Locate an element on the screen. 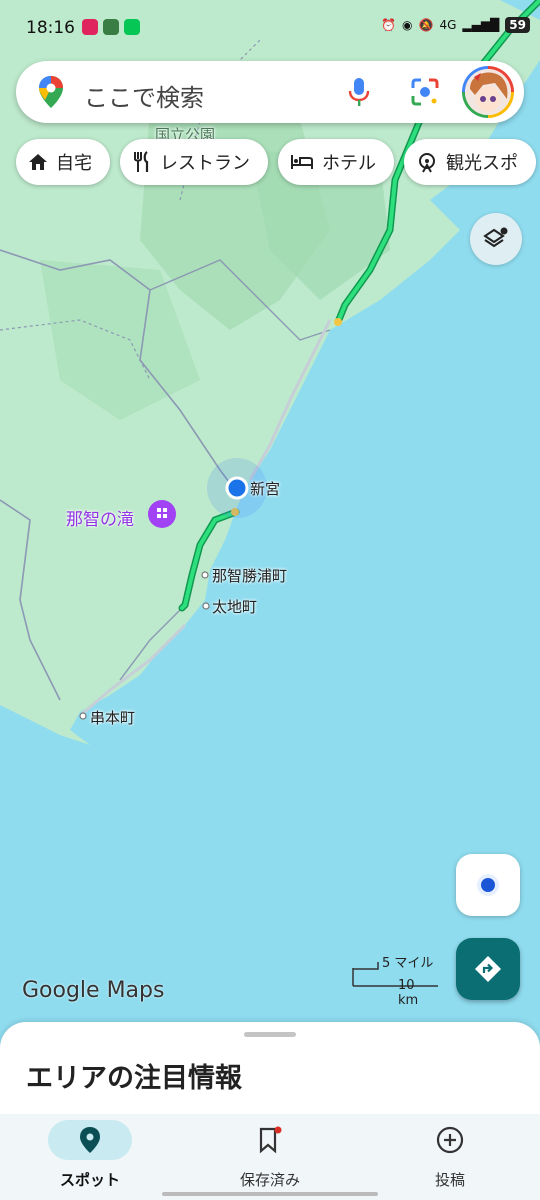 The height and width of the screenshot is (1200, 540). attraction-icon is located at coordinates (427, 163).